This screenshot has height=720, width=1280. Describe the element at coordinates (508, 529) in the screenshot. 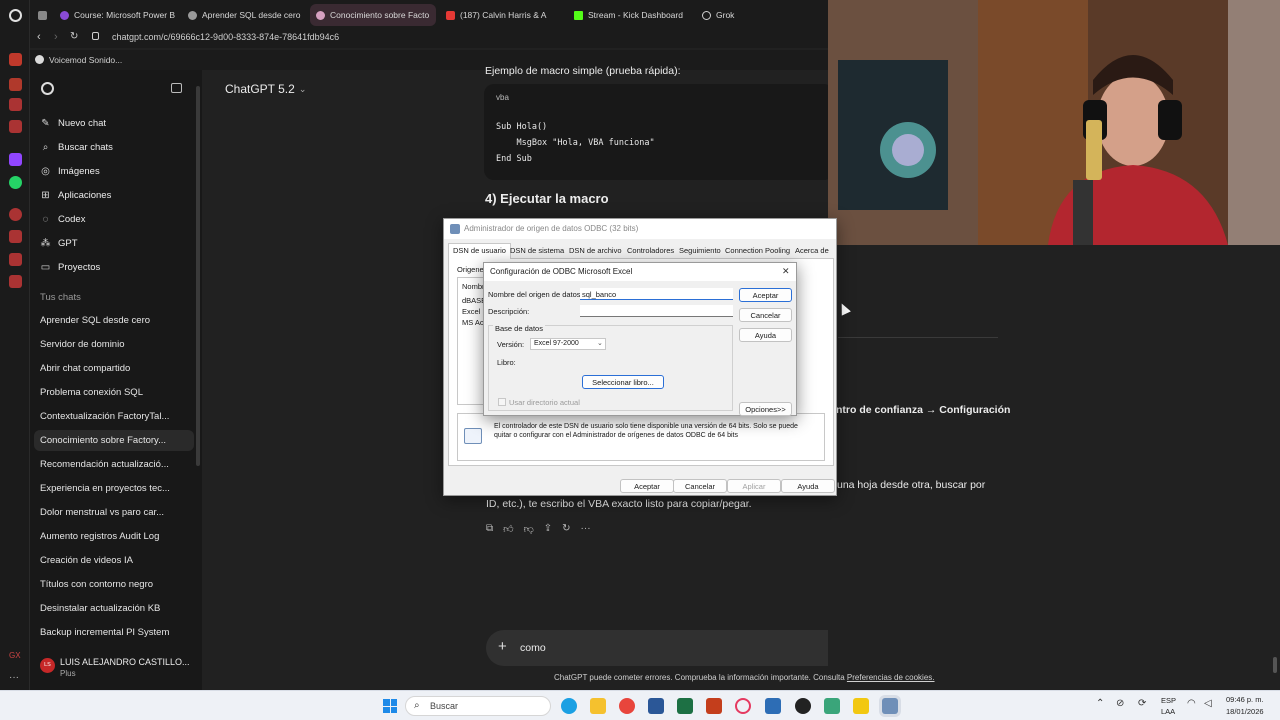

I see `thumbs-up-icon: 👍︎` at that location.